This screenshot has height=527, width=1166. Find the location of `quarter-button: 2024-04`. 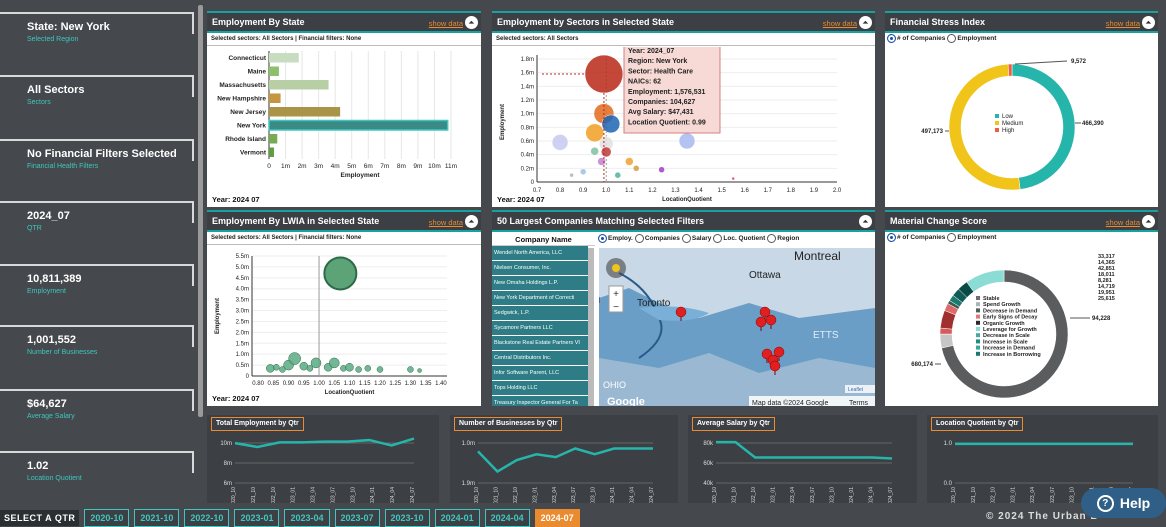

quarter-button: 2024-04 is located at coordinates (507, 517).